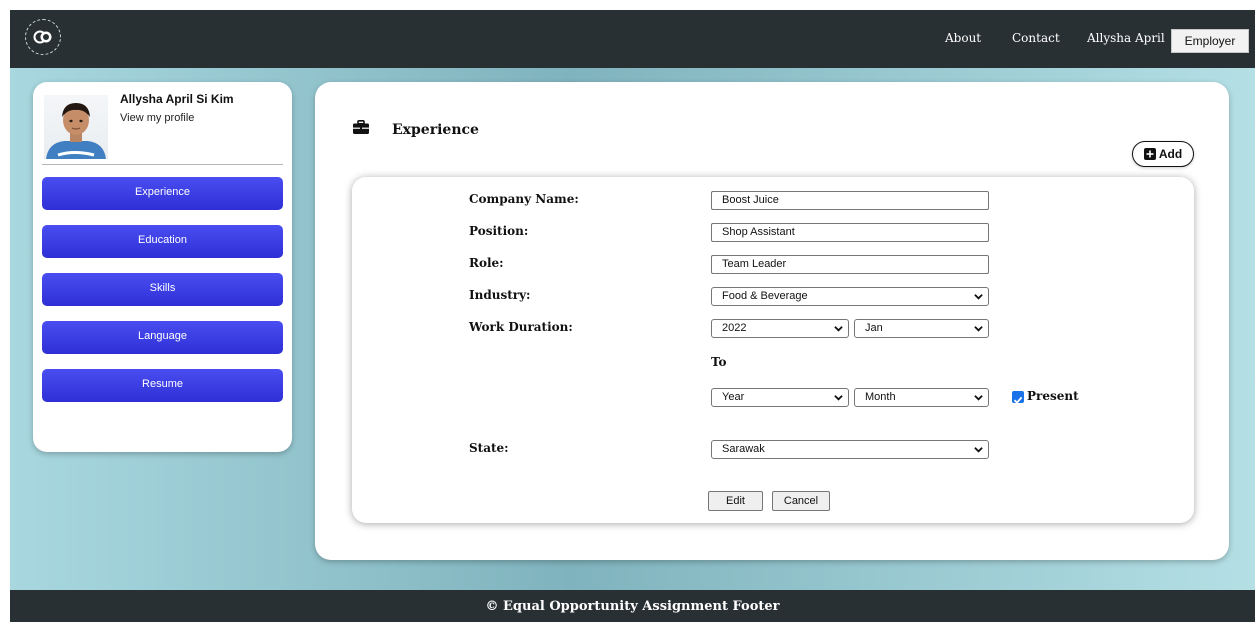 Image resolution: width=1255 pixels, height=622 pixels. What do you see at coordinates (850, 200) in the screenshot?
I see `company-name-input: Boost Juice` at bounding box center [850, 200].